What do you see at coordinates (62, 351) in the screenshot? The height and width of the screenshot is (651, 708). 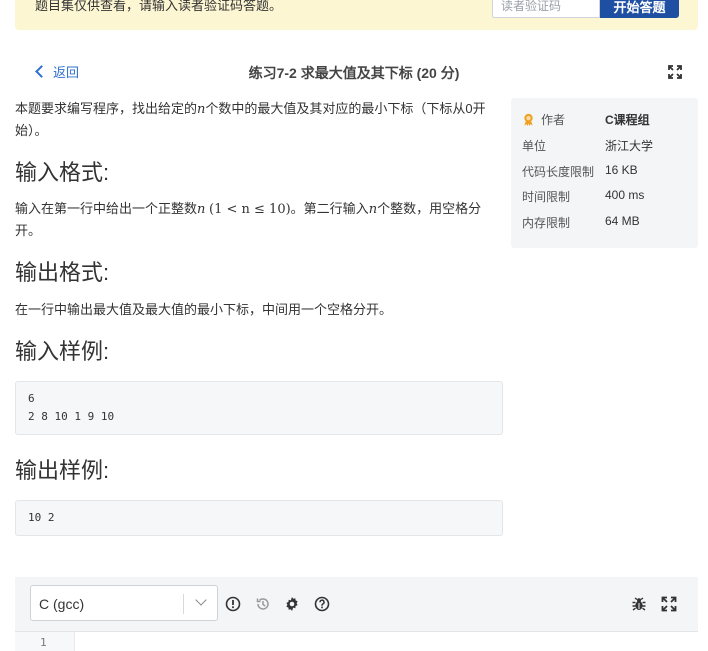 I see `sample-input-heading: 输入样例:` at bounding box center [62, 351].